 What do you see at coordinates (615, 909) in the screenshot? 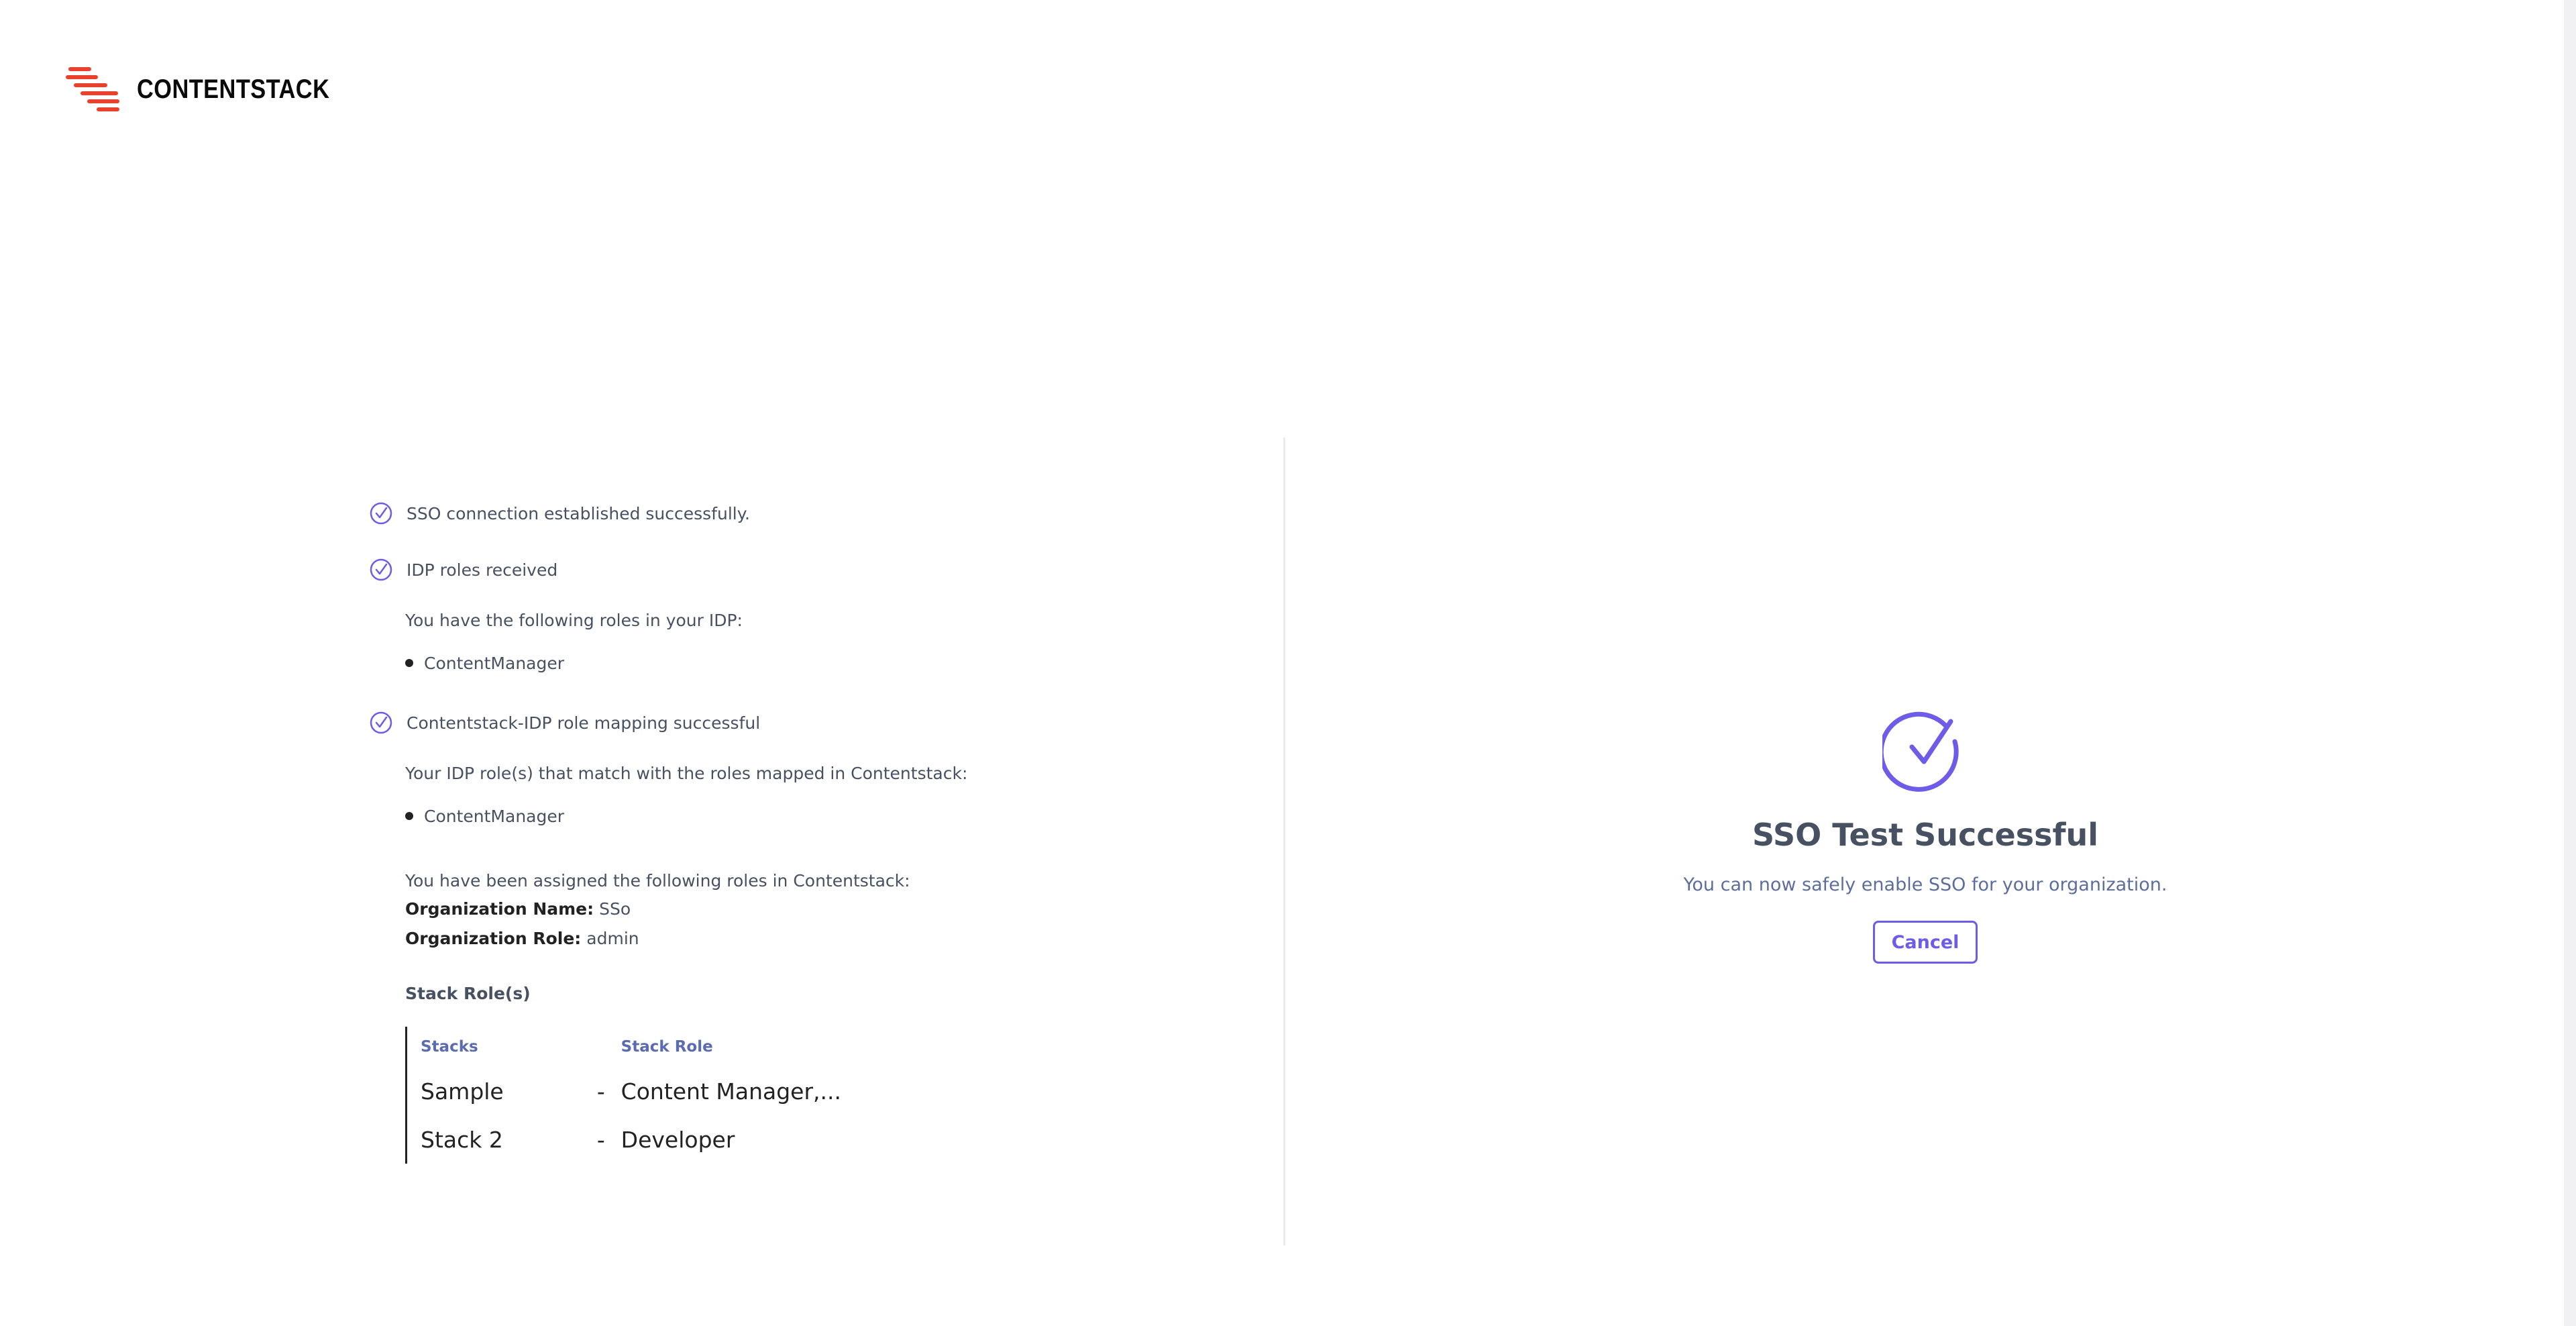
I see `organization-name-value: SSo` at bounding box center [615, 909].